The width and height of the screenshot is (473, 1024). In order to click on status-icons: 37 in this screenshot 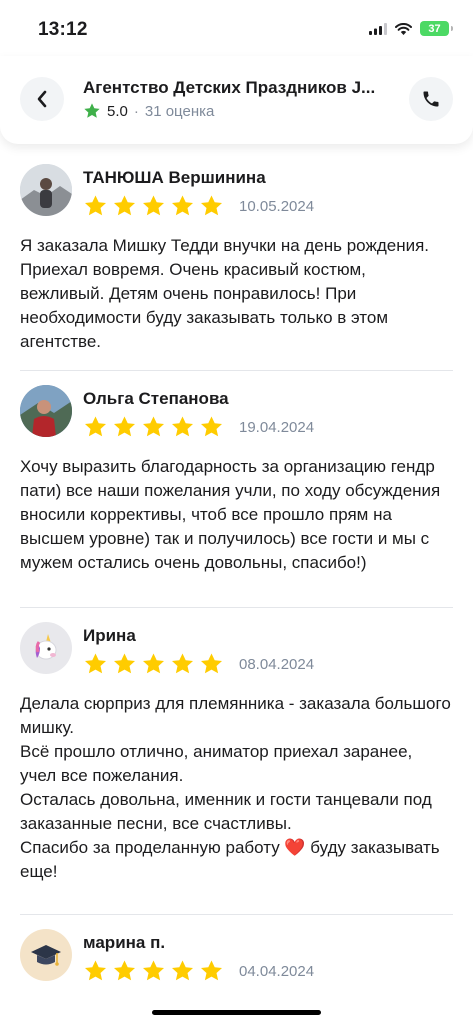, I will do `click(411, 28)`.